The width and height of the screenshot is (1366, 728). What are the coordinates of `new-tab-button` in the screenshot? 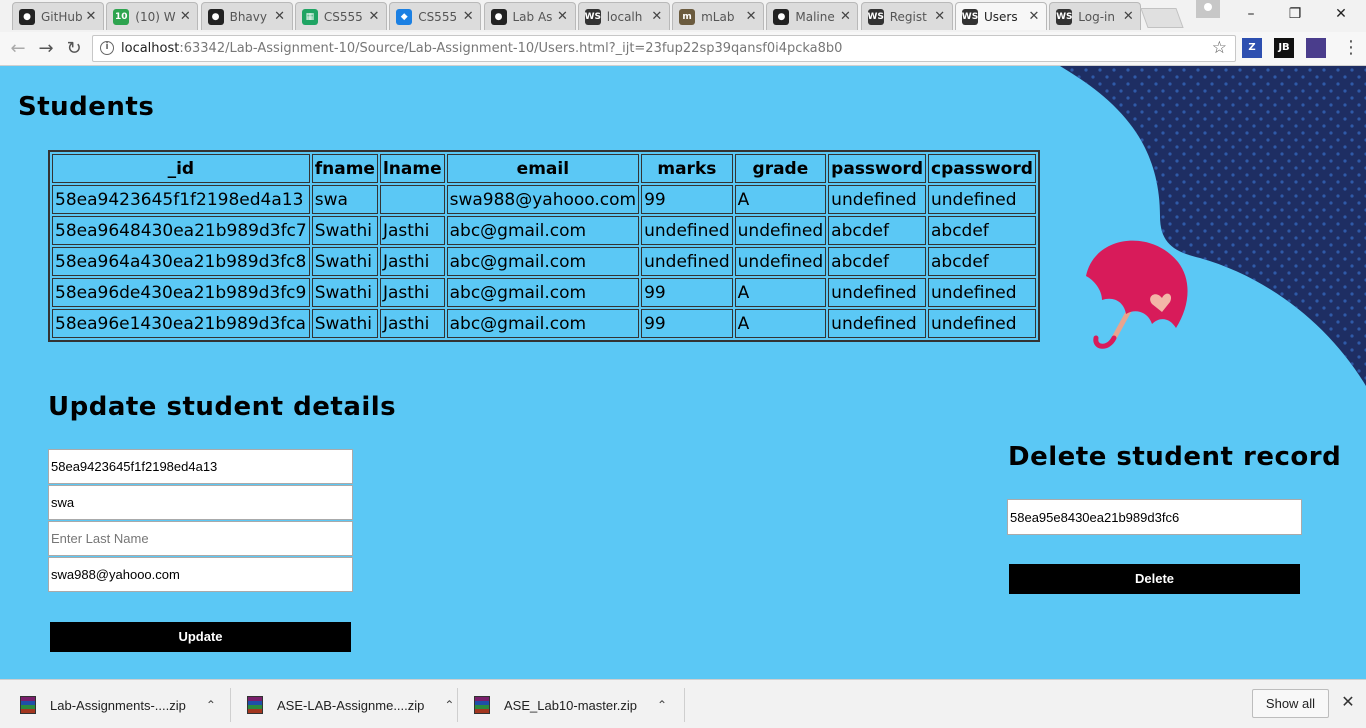 It's located at (1162, 18).